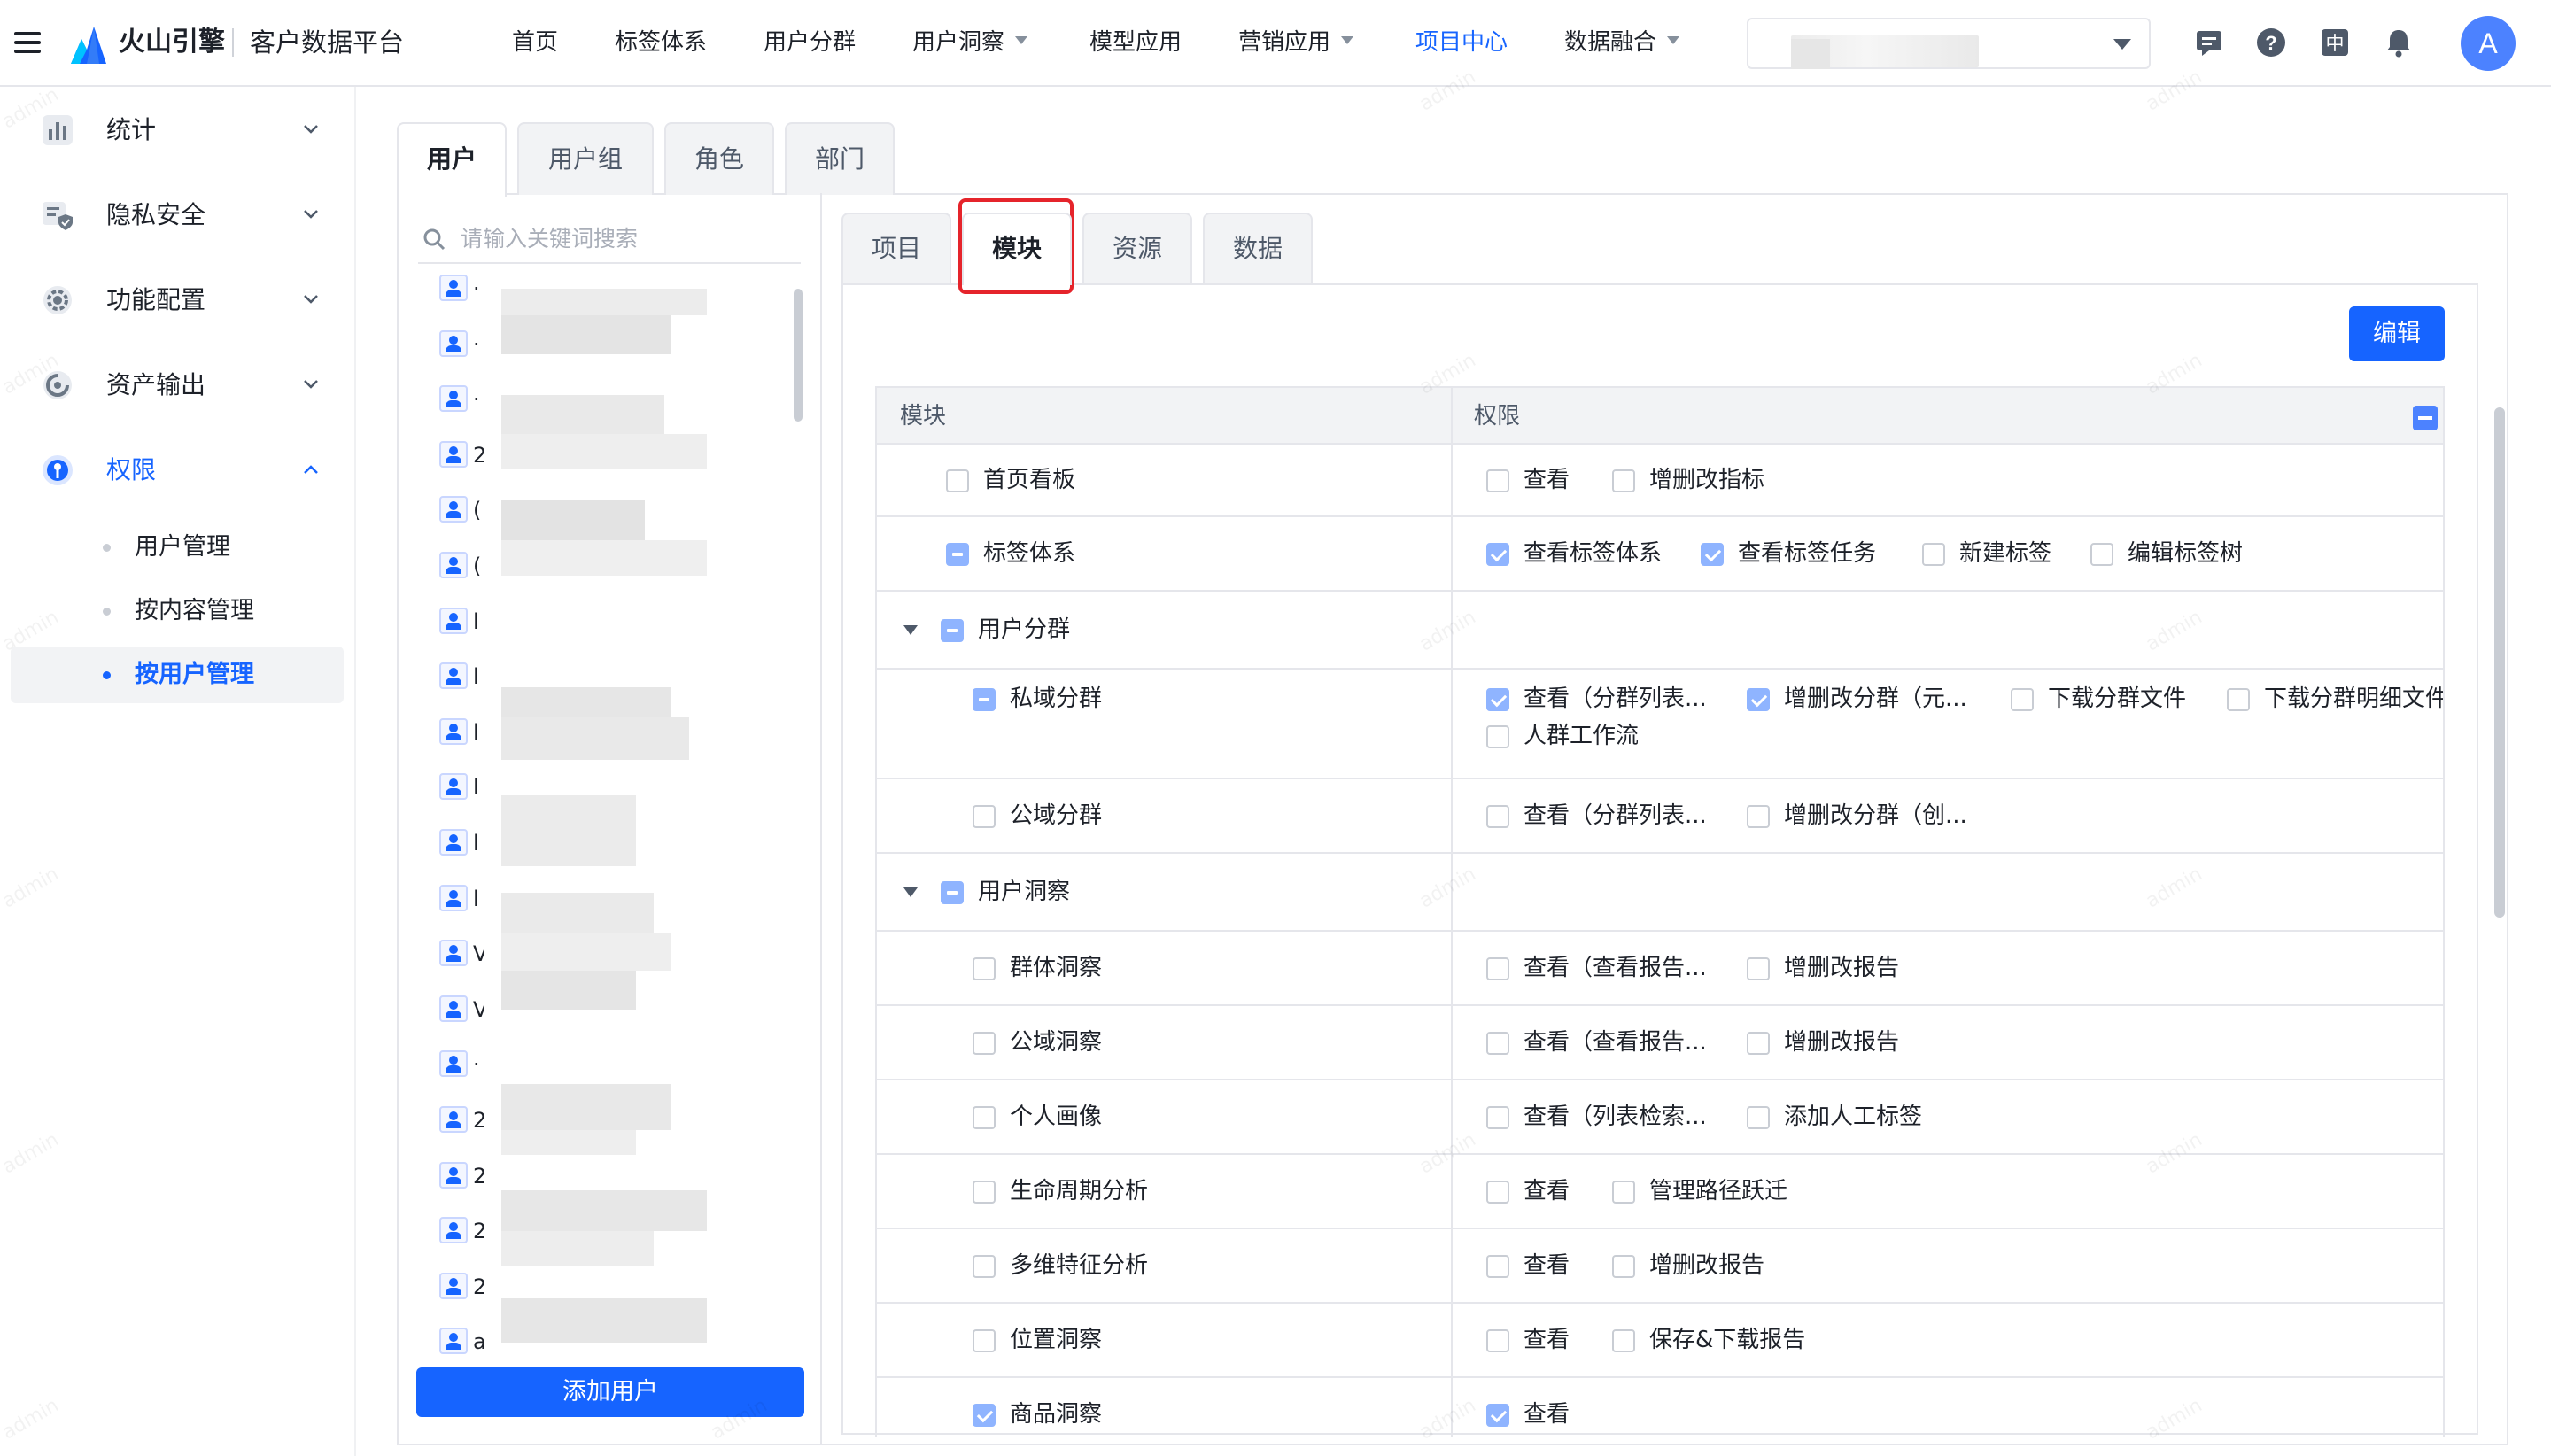 Image resolution: width=2551 pixels, height=1456 pixels. Describe the element at coordinates (610, 1392) in the screenshot. I see `add-user-button: 添加用户` at that location.